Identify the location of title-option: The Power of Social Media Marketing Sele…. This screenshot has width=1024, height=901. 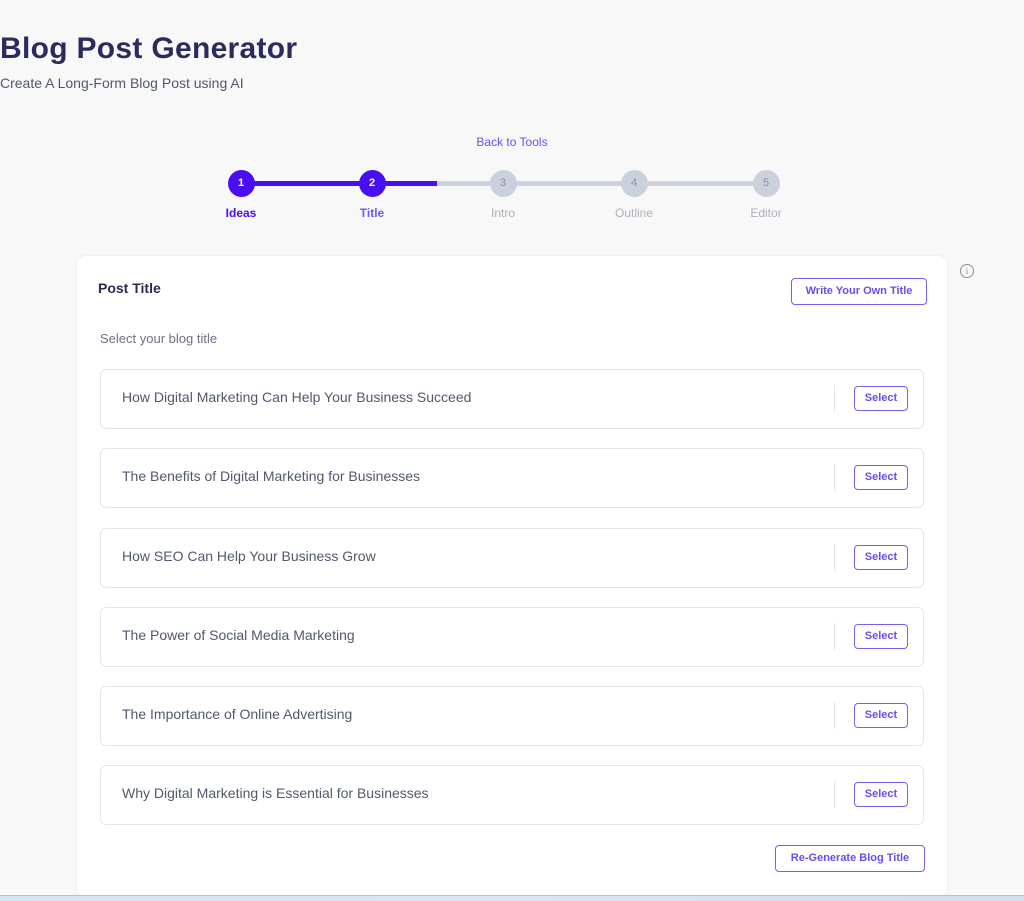
(512, 636).